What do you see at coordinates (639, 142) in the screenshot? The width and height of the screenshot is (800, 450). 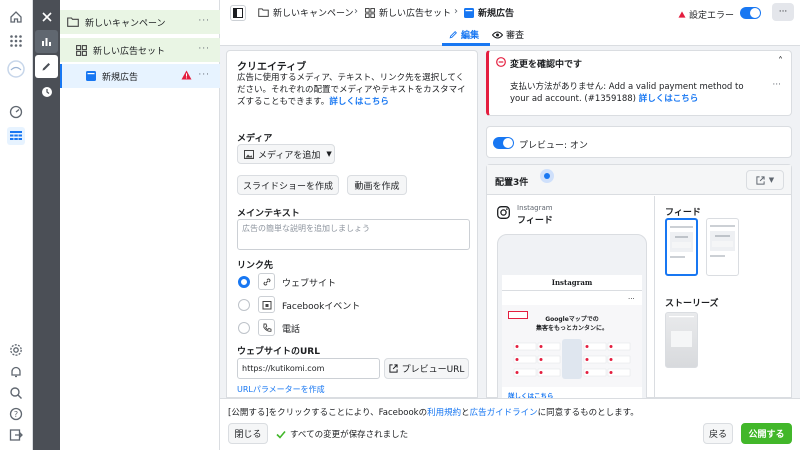 I see `preview-toggle-card: プレビュー: オン` at bounding box center [639, 142].